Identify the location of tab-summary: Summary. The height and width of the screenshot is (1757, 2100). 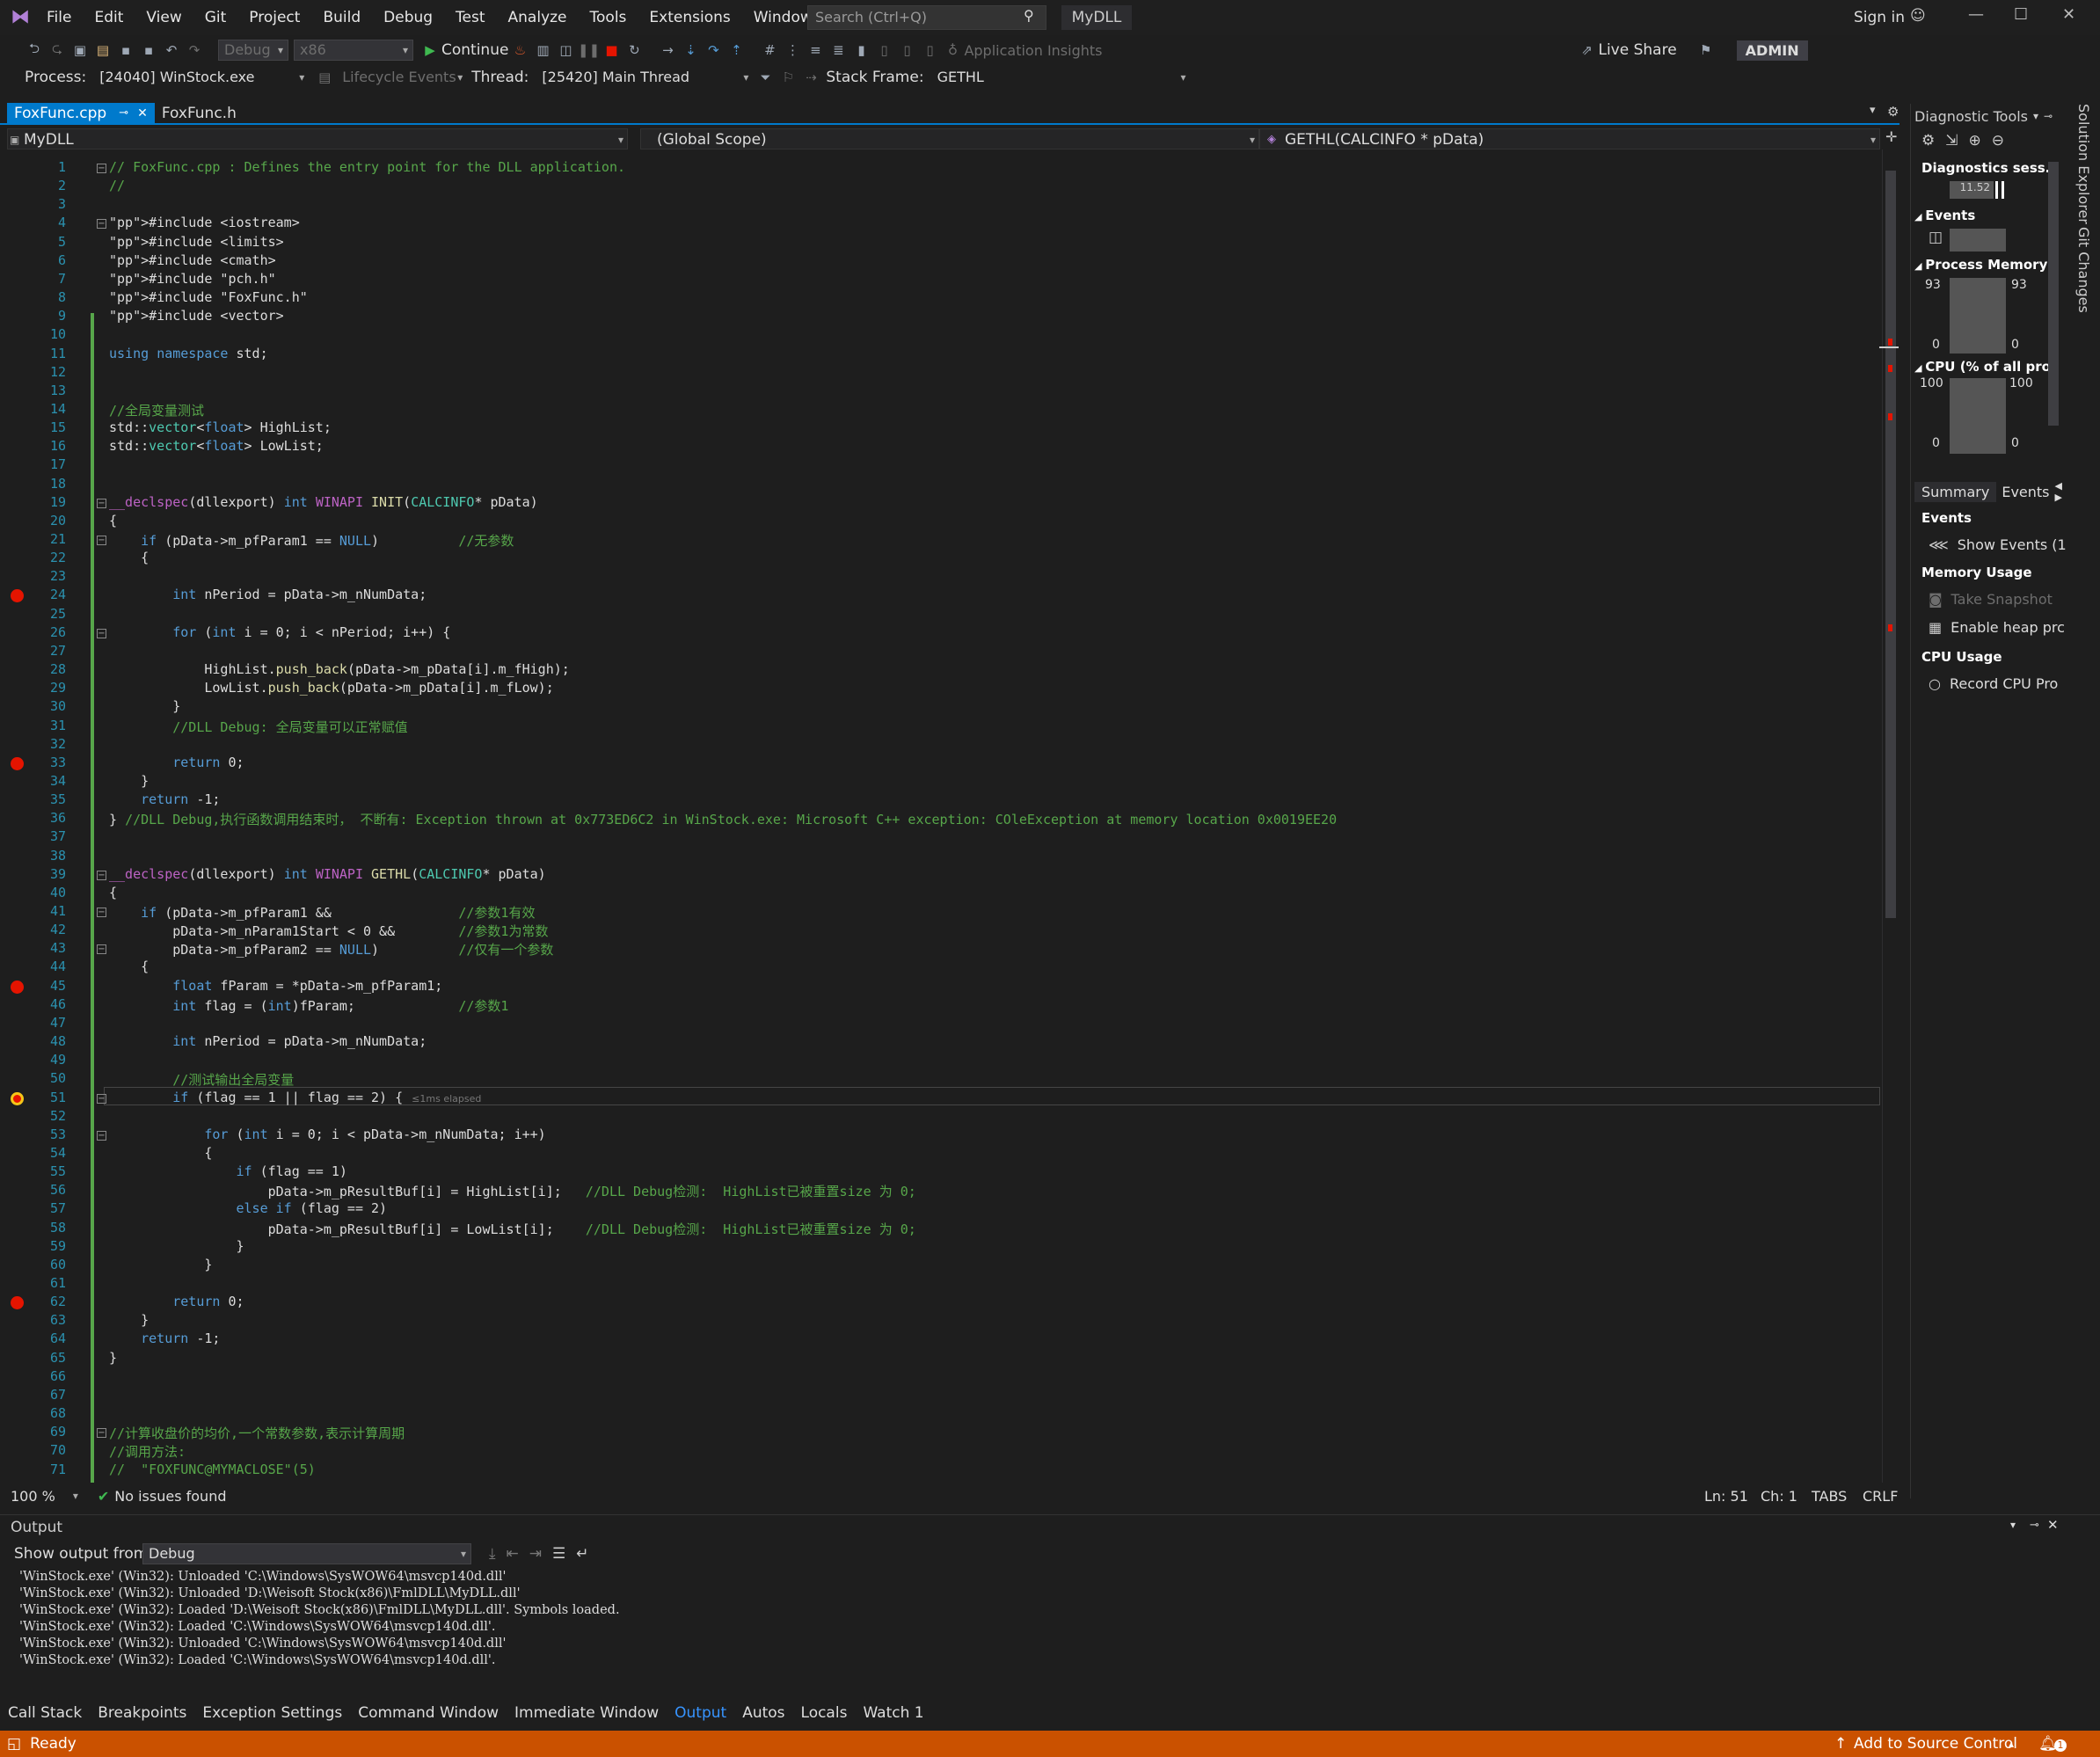
(1956, 491).